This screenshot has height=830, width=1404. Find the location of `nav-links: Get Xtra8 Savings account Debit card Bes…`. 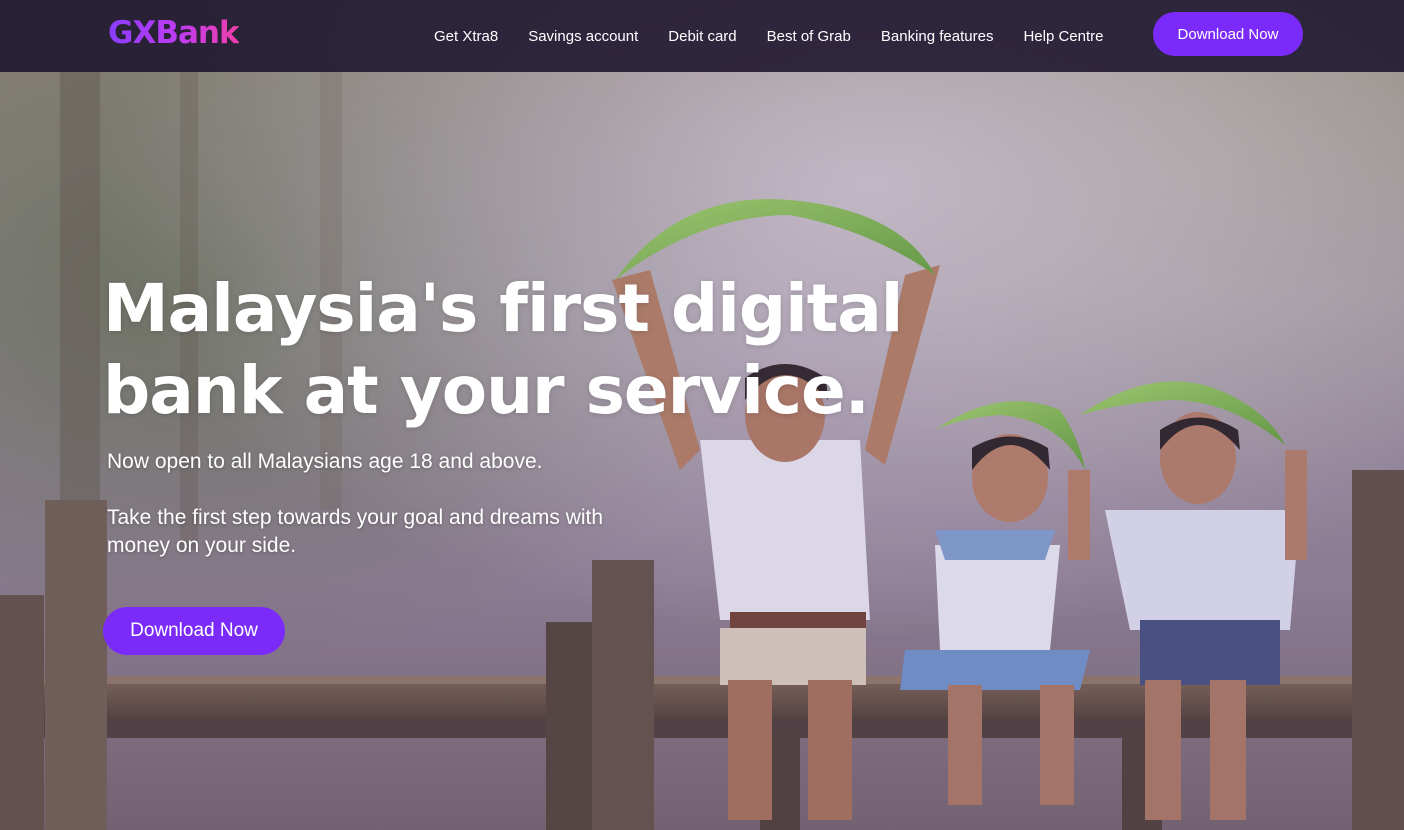

nav-links: Get Xtra8 Savings account Debit card Bes… is located at coordinates (777, 36).